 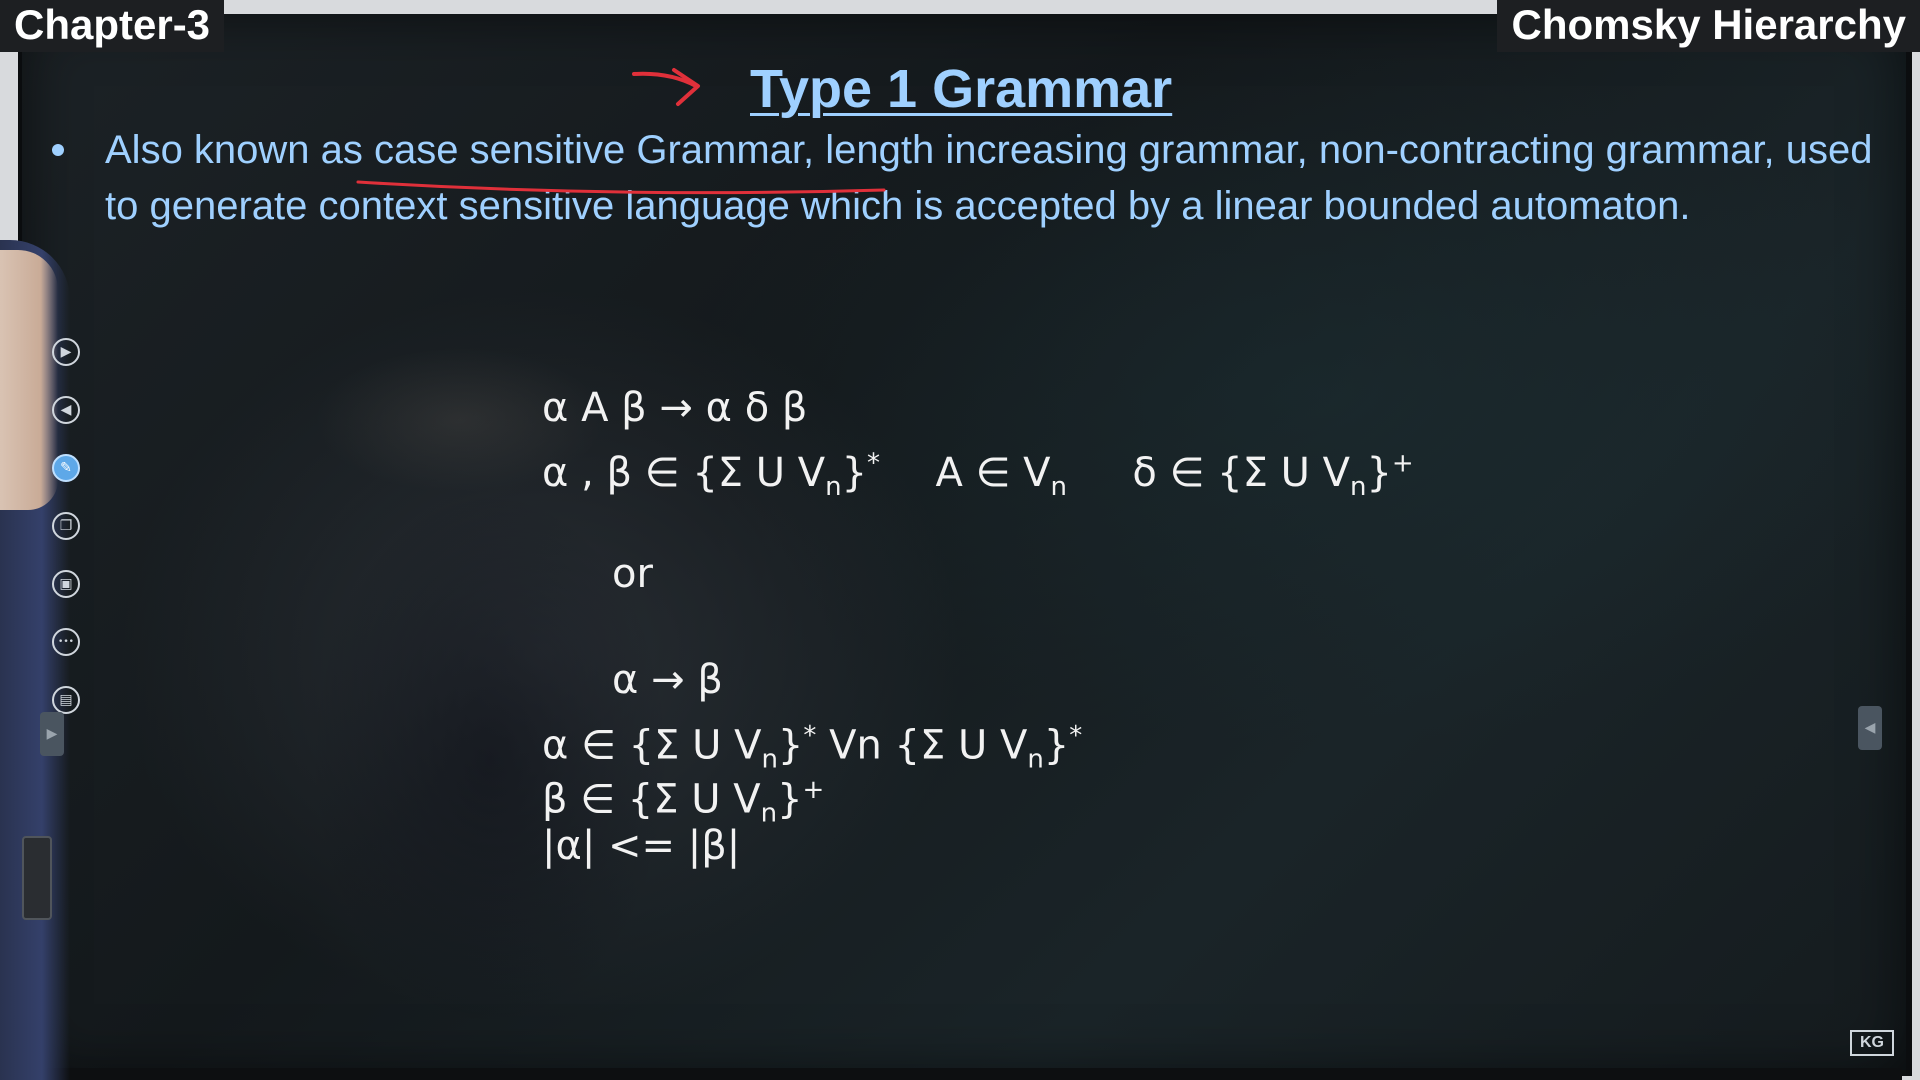 What do you see at coordinates (1273, 476) in the screenshot?
I see `delta-domain: δ ∈ {Σ U Vn}+` at bounding box center [1273, 476].